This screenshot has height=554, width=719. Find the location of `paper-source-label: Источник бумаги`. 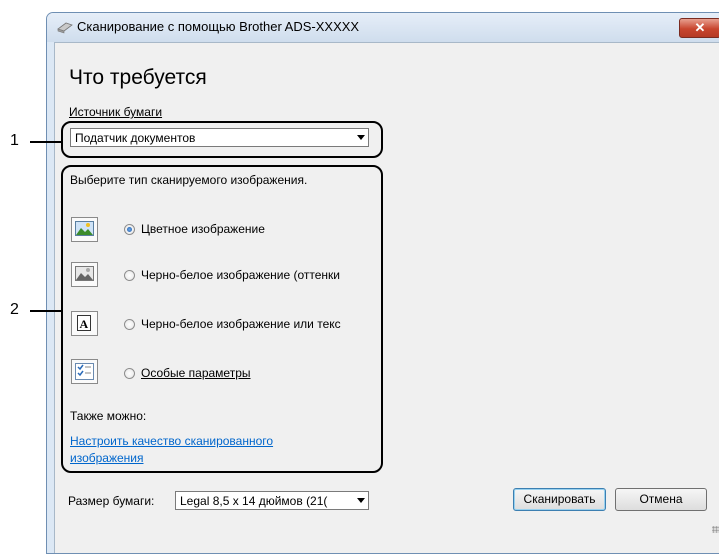

paper-source-label: Источник бумаги is located at coordinates (116, 112).